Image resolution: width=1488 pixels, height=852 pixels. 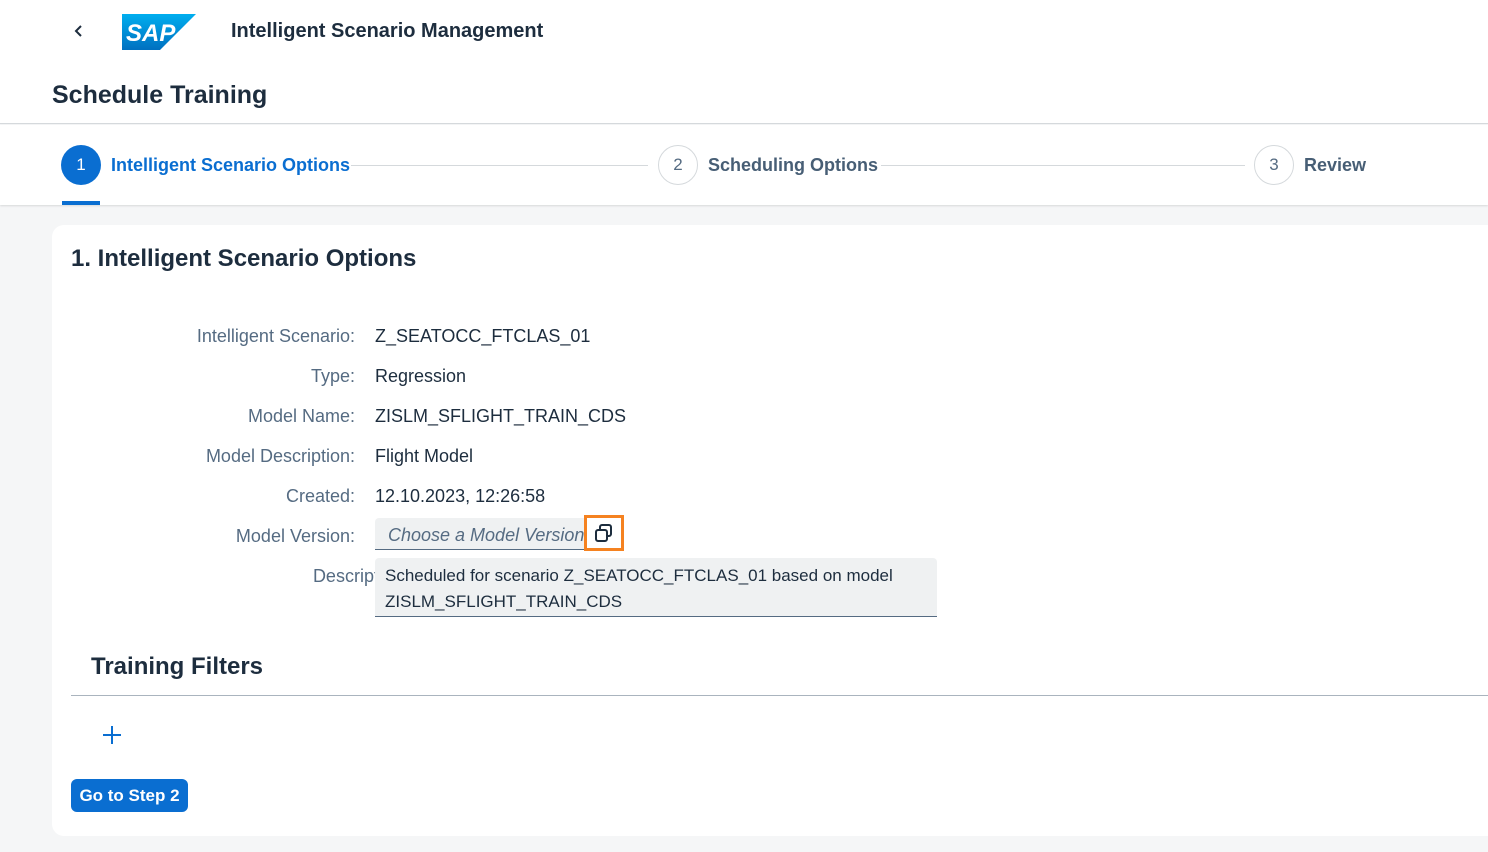 What do you see at coordinates (81, 165) in the screenshot?
I see `step-number: 1` at bounding box center [81, 165].